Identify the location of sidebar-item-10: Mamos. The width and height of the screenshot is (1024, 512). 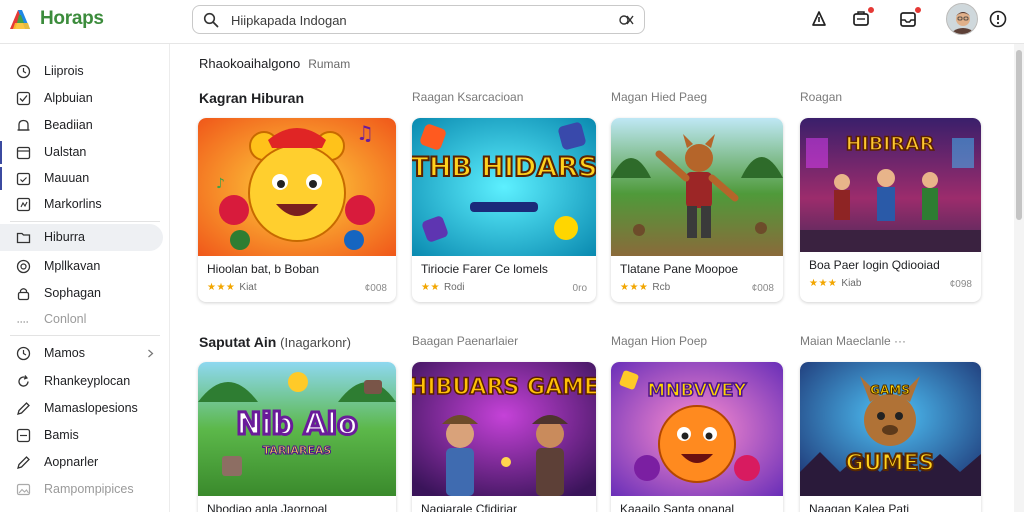
(81, 353).